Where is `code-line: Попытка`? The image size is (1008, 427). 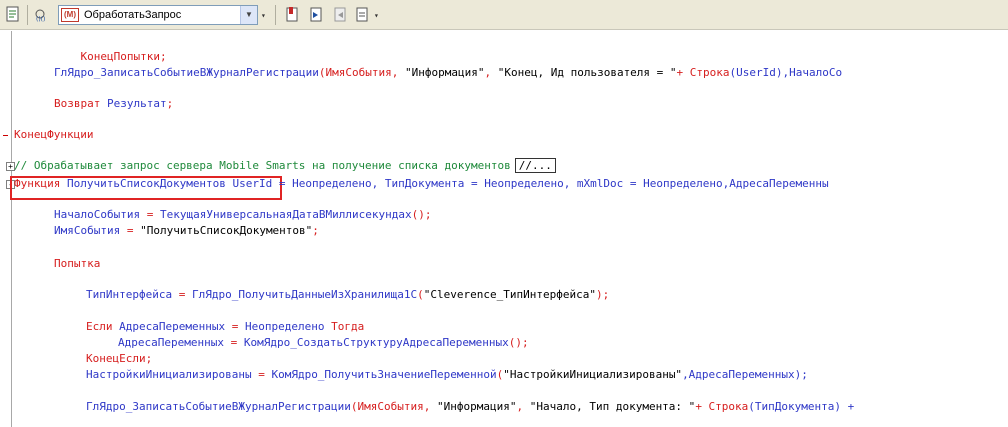
code-line: Попытка is located at coordinates (77, 263).